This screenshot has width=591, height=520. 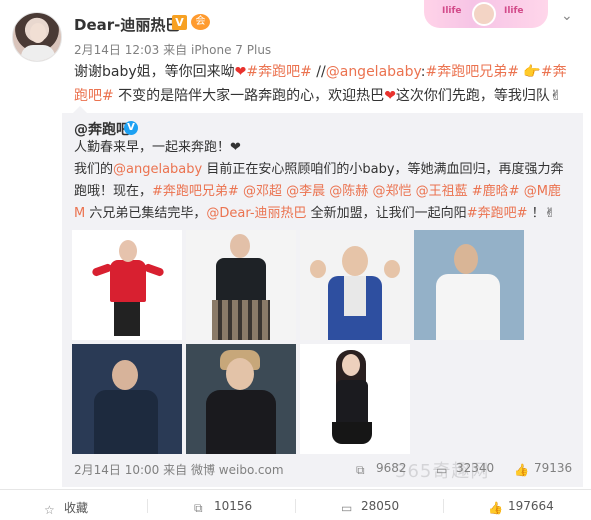 I want to click on action-bar: ☆ 收藏 ⧉ 10156 ▭ 28050 👍 197664, so click(x=295, y=504).